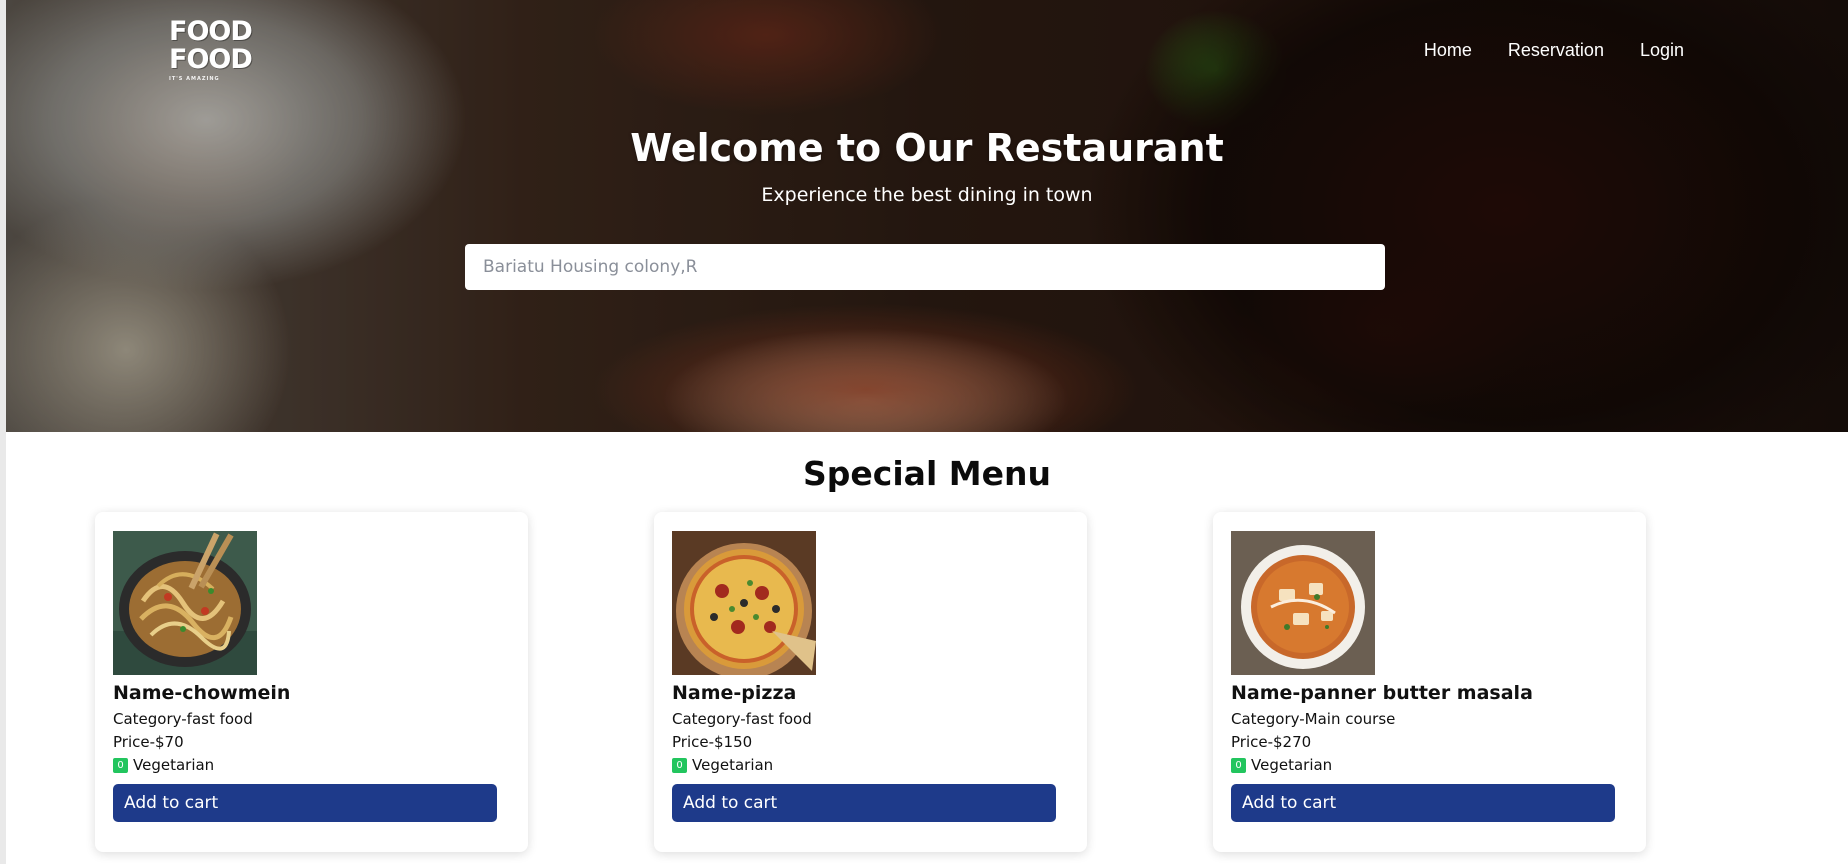 Image resolution: width=1848 pixels, height=864 pixels. What do you see at coordinates (1313, 719) in the screenshot?
I see `item-category: Category-Main course` at bounding box center [1313, 719].